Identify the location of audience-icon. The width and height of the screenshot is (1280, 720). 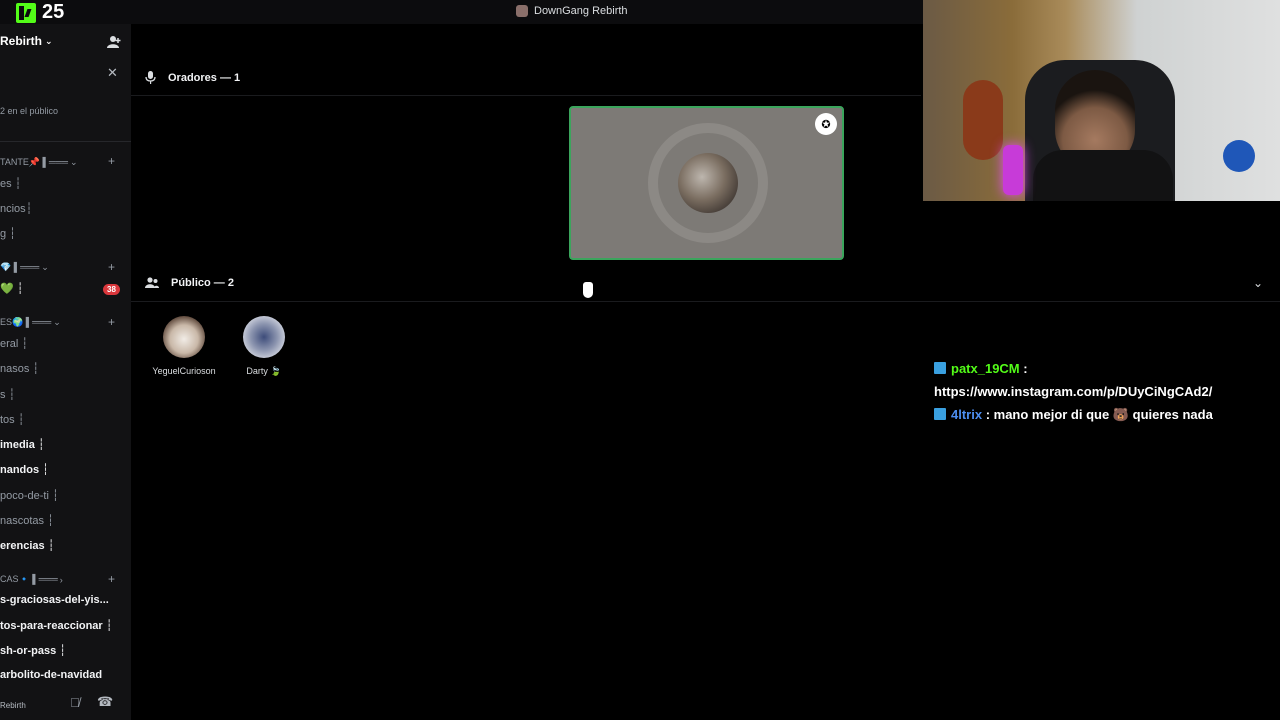
(152, 282).